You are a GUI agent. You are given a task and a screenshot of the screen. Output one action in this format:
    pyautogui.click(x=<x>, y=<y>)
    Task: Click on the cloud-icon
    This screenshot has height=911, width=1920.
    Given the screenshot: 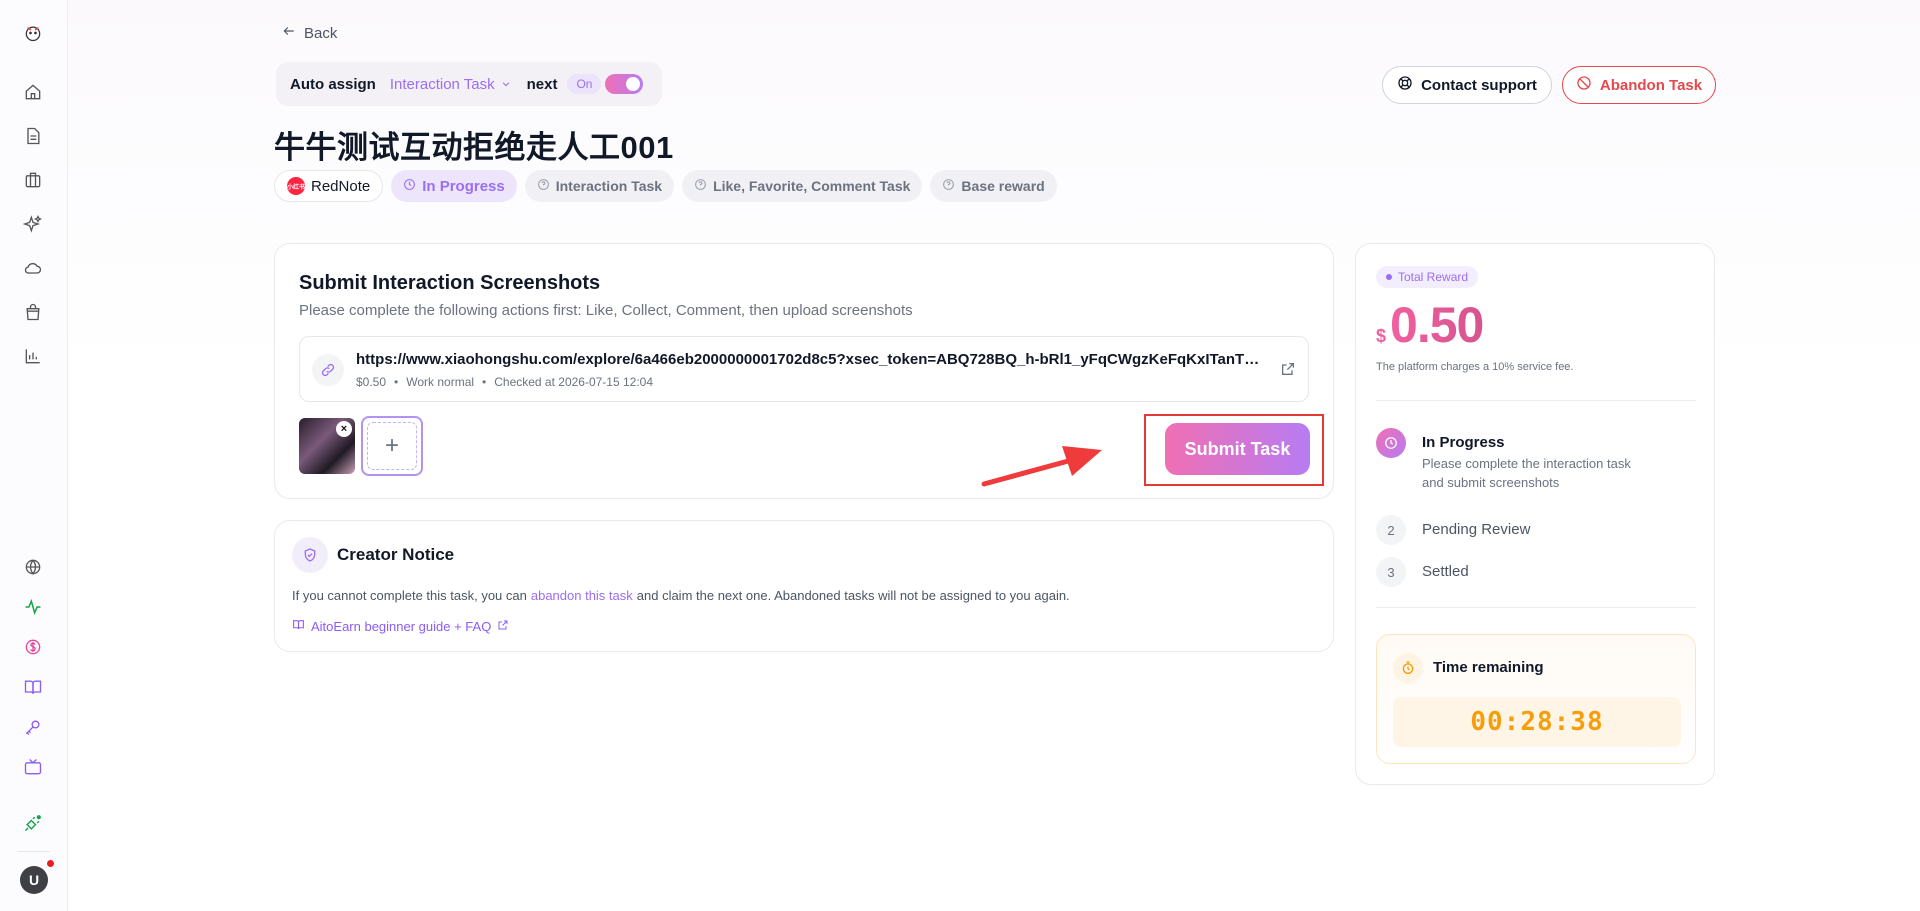 What is the action you would take?
    pyautogui.click(x=33, y=268)
    